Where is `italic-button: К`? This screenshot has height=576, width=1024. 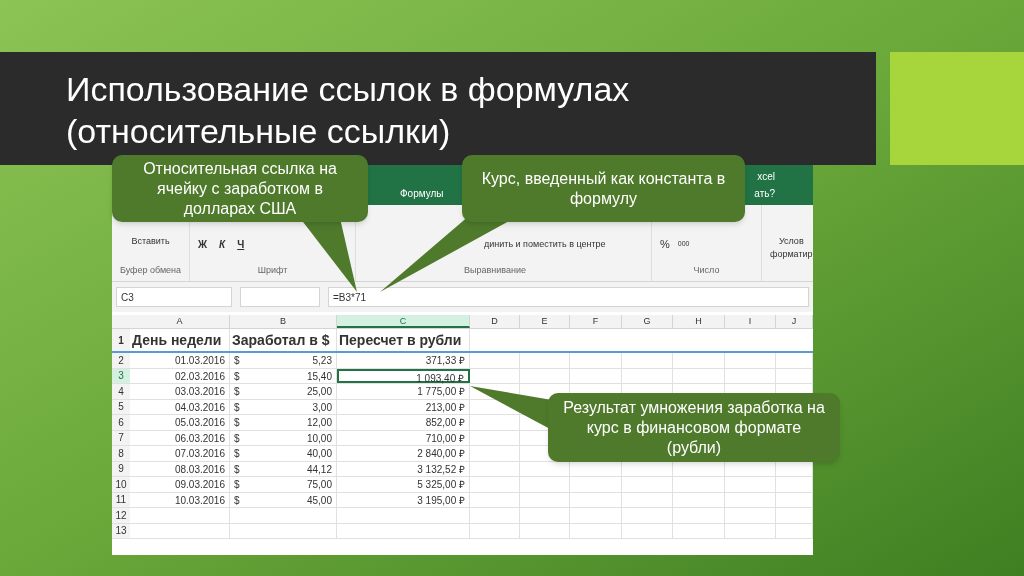 italic-button: К is located at coordinates (222, 244).